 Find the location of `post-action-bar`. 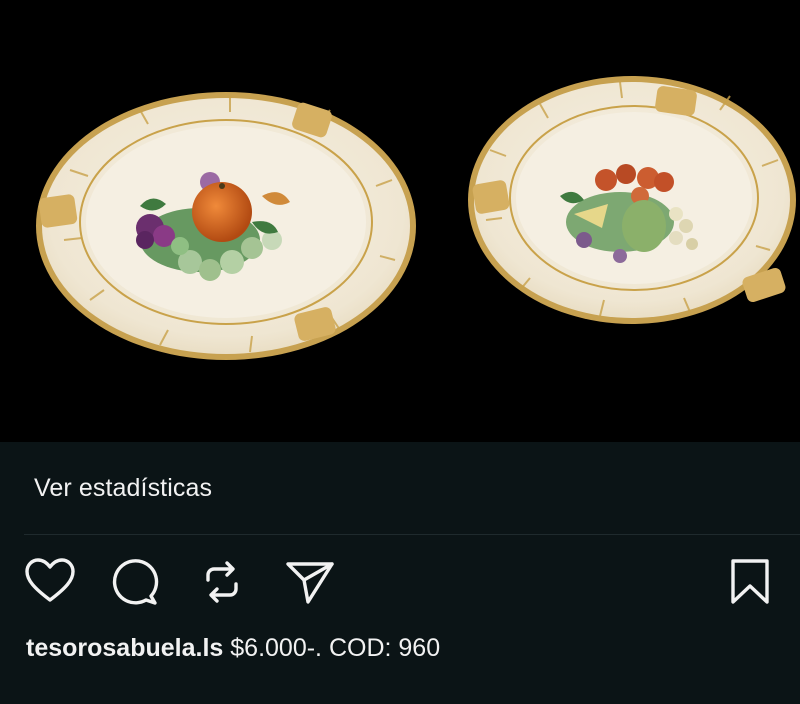

post-action-bar is located at coordinates (400, 580).